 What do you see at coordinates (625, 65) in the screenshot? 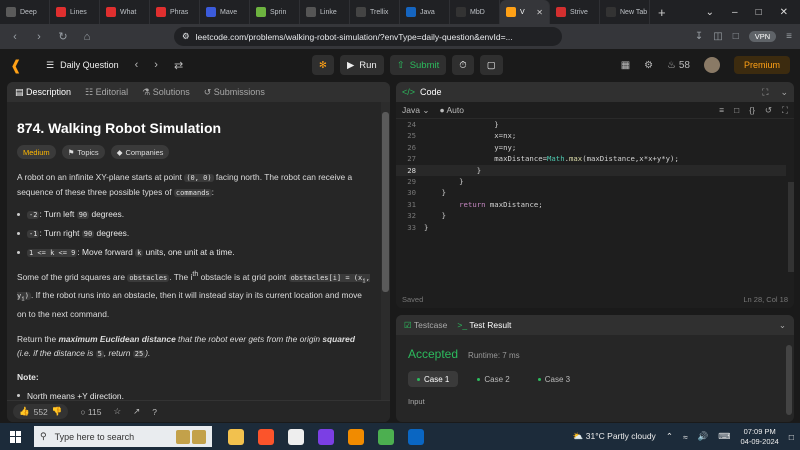
I see `layout-icon: ▦` at bounding box center [625, 65].